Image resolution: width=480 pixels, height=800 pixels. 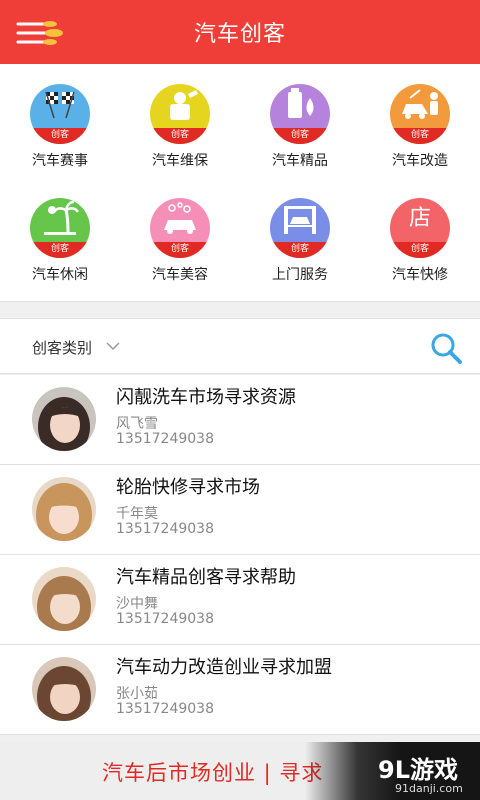 I want to click on category-filter-dropdown: 创客类别, so click(x=62, y=347).